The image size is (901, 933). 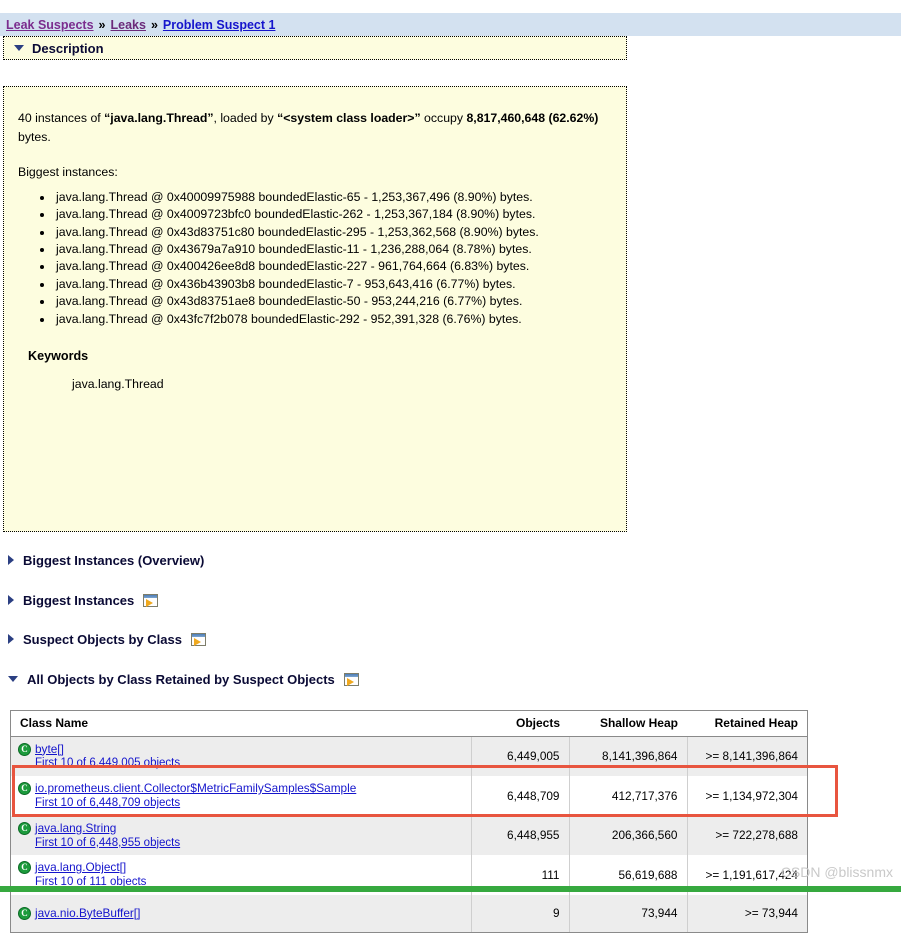 I want to click on summary-occupy: occupy, so click(x=443, y=118).